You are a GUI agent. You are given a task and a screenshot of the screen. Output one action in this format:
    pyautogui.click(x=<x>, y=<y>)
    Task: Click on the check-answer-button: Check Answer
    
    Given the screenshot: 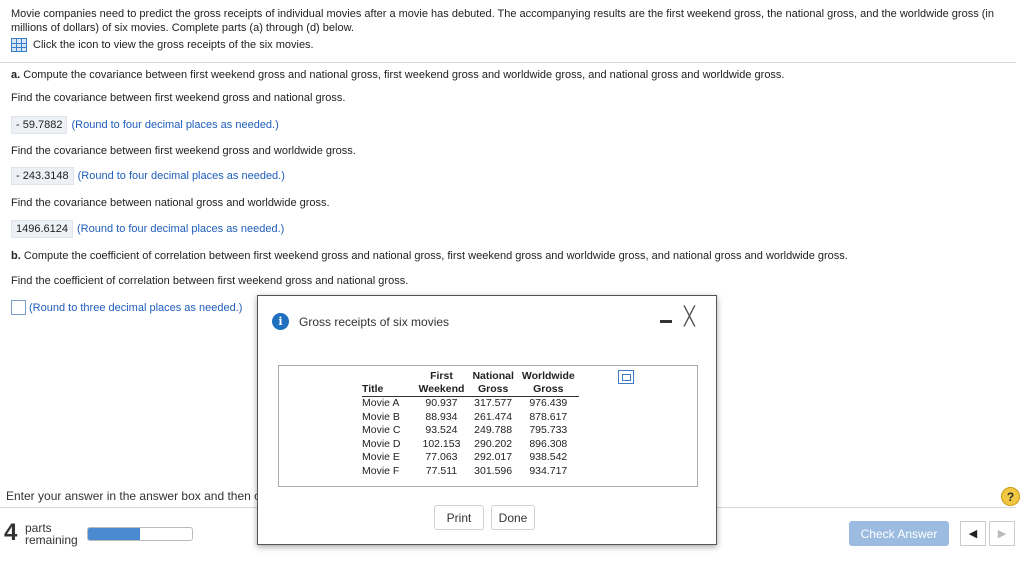 What is the action you would take?
    pyautogui.click(x=899, y=533)
    